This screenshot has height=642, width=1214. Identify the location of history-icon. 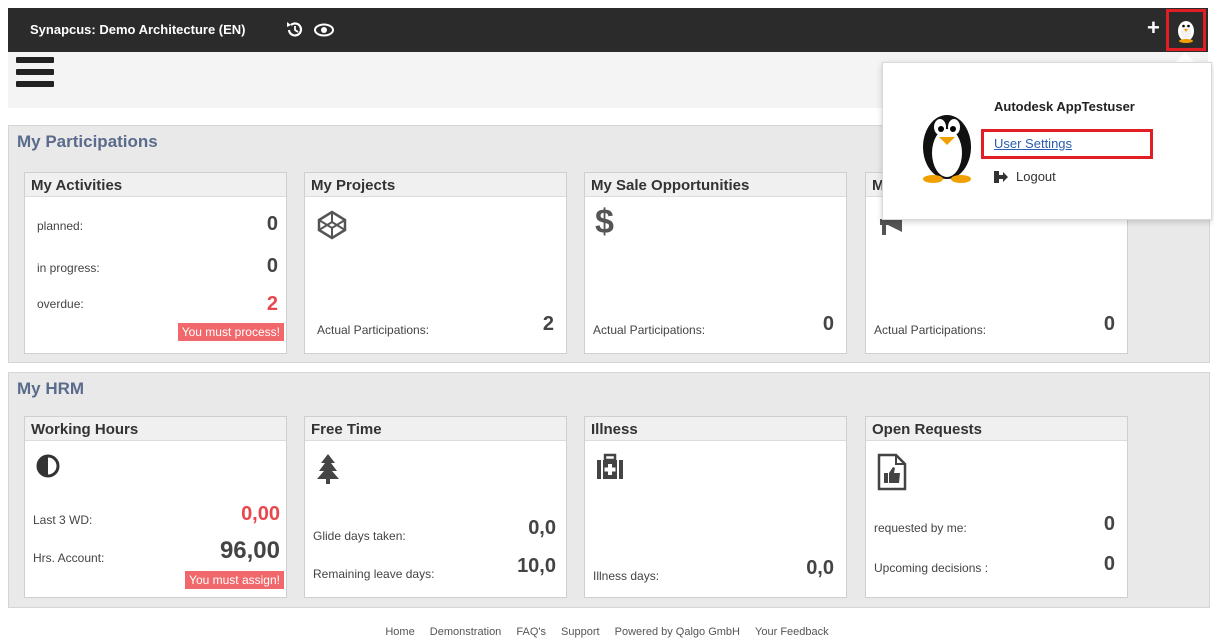
(295, 30).